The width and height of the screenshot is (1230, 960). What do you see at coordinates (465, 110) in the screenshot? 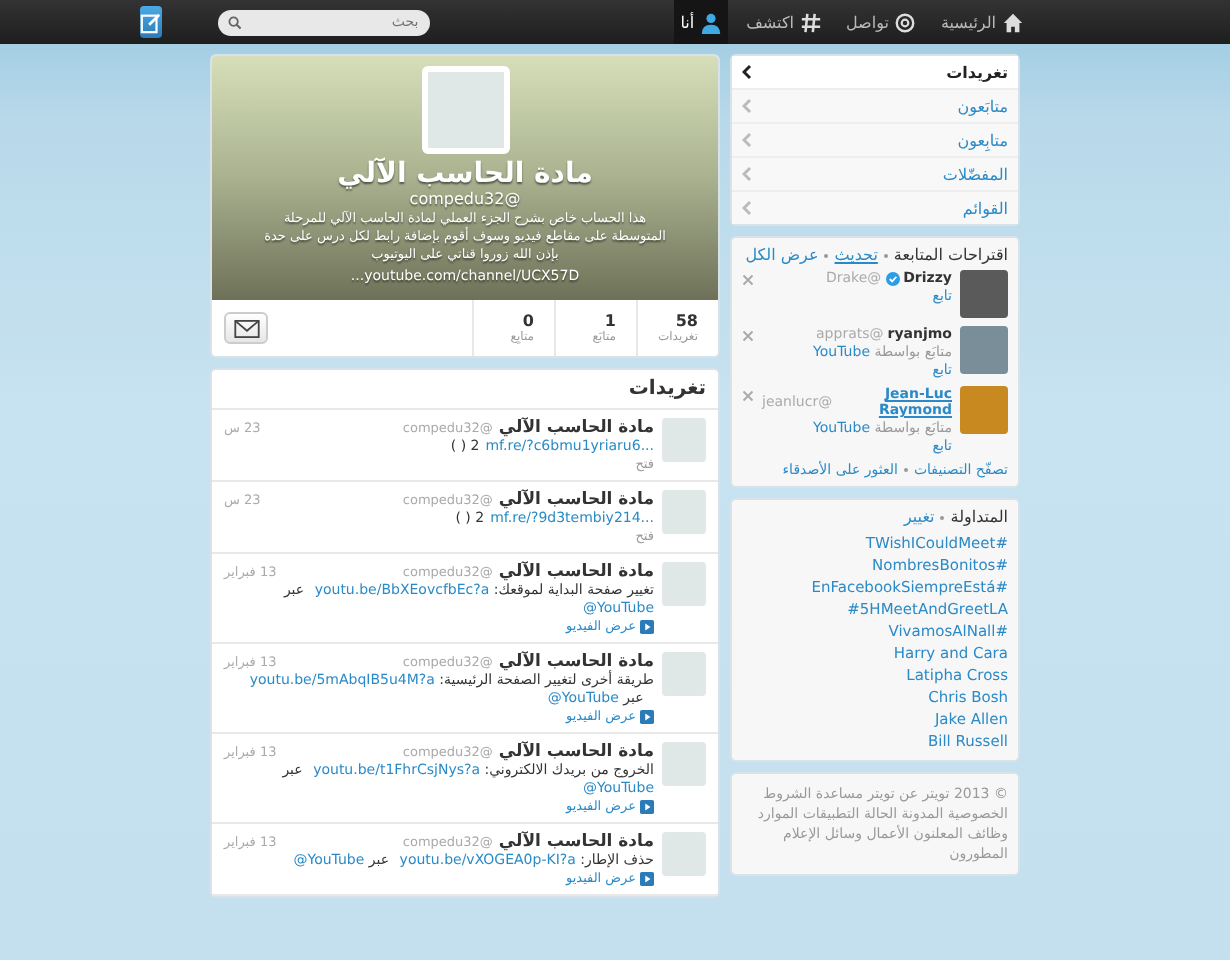
I see `profile-avatar-placeholder` at bounding box center [465, 110].